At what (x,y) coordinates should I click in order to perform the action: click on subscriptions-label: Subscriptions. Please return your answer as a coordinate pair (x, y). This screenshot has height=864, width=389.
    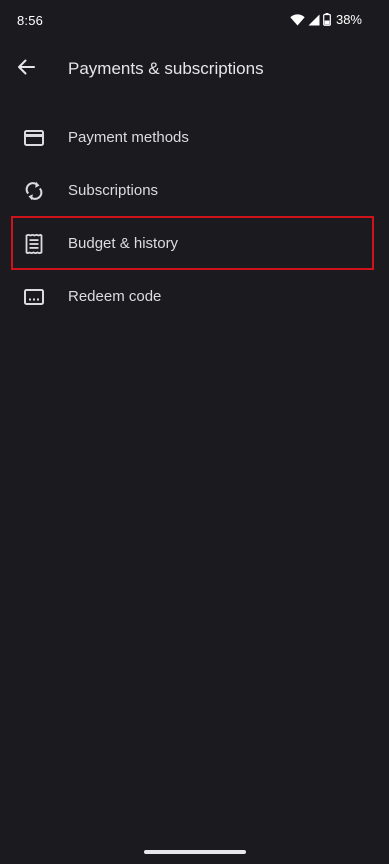
    Looking at the image, I should click on (113, 190).